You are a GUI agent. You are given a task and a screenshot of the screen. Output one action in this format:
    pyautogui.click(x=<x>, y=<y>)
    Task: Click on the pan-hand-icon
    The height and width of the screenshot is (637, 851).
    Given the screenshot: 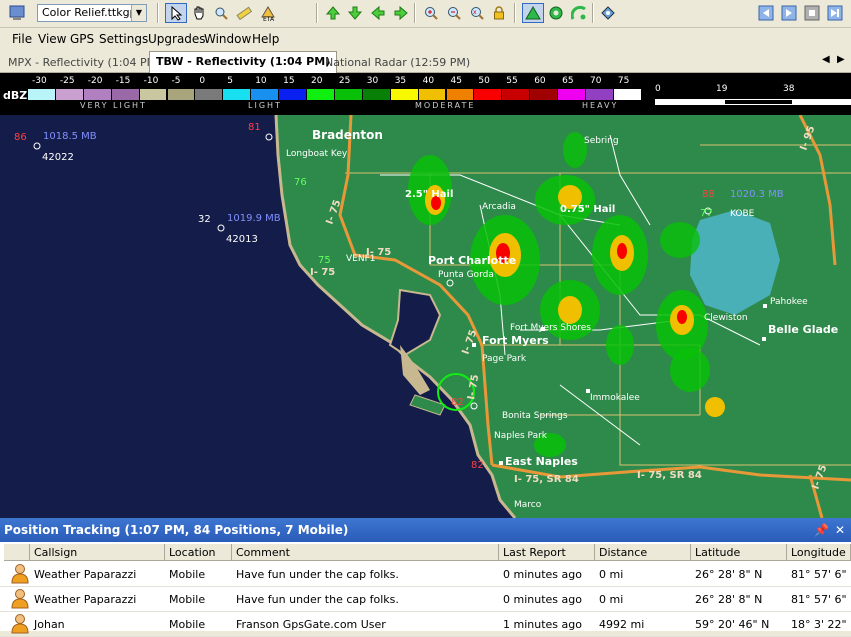 What is the action you would take?
    pyautogui.click(x=199, y=13)
    